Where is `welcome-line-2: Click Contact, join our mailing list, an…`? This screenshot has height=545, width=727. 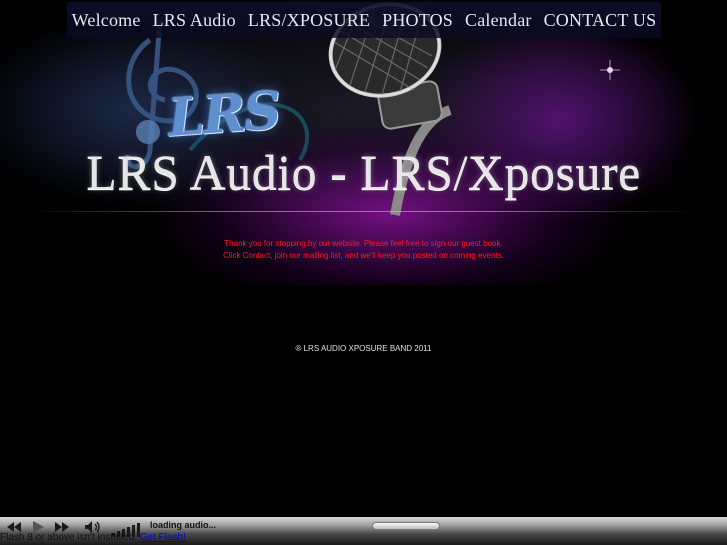
welcome-line-2: Click Contact, join our mailing list, an… is located at coordinates (363, 255).